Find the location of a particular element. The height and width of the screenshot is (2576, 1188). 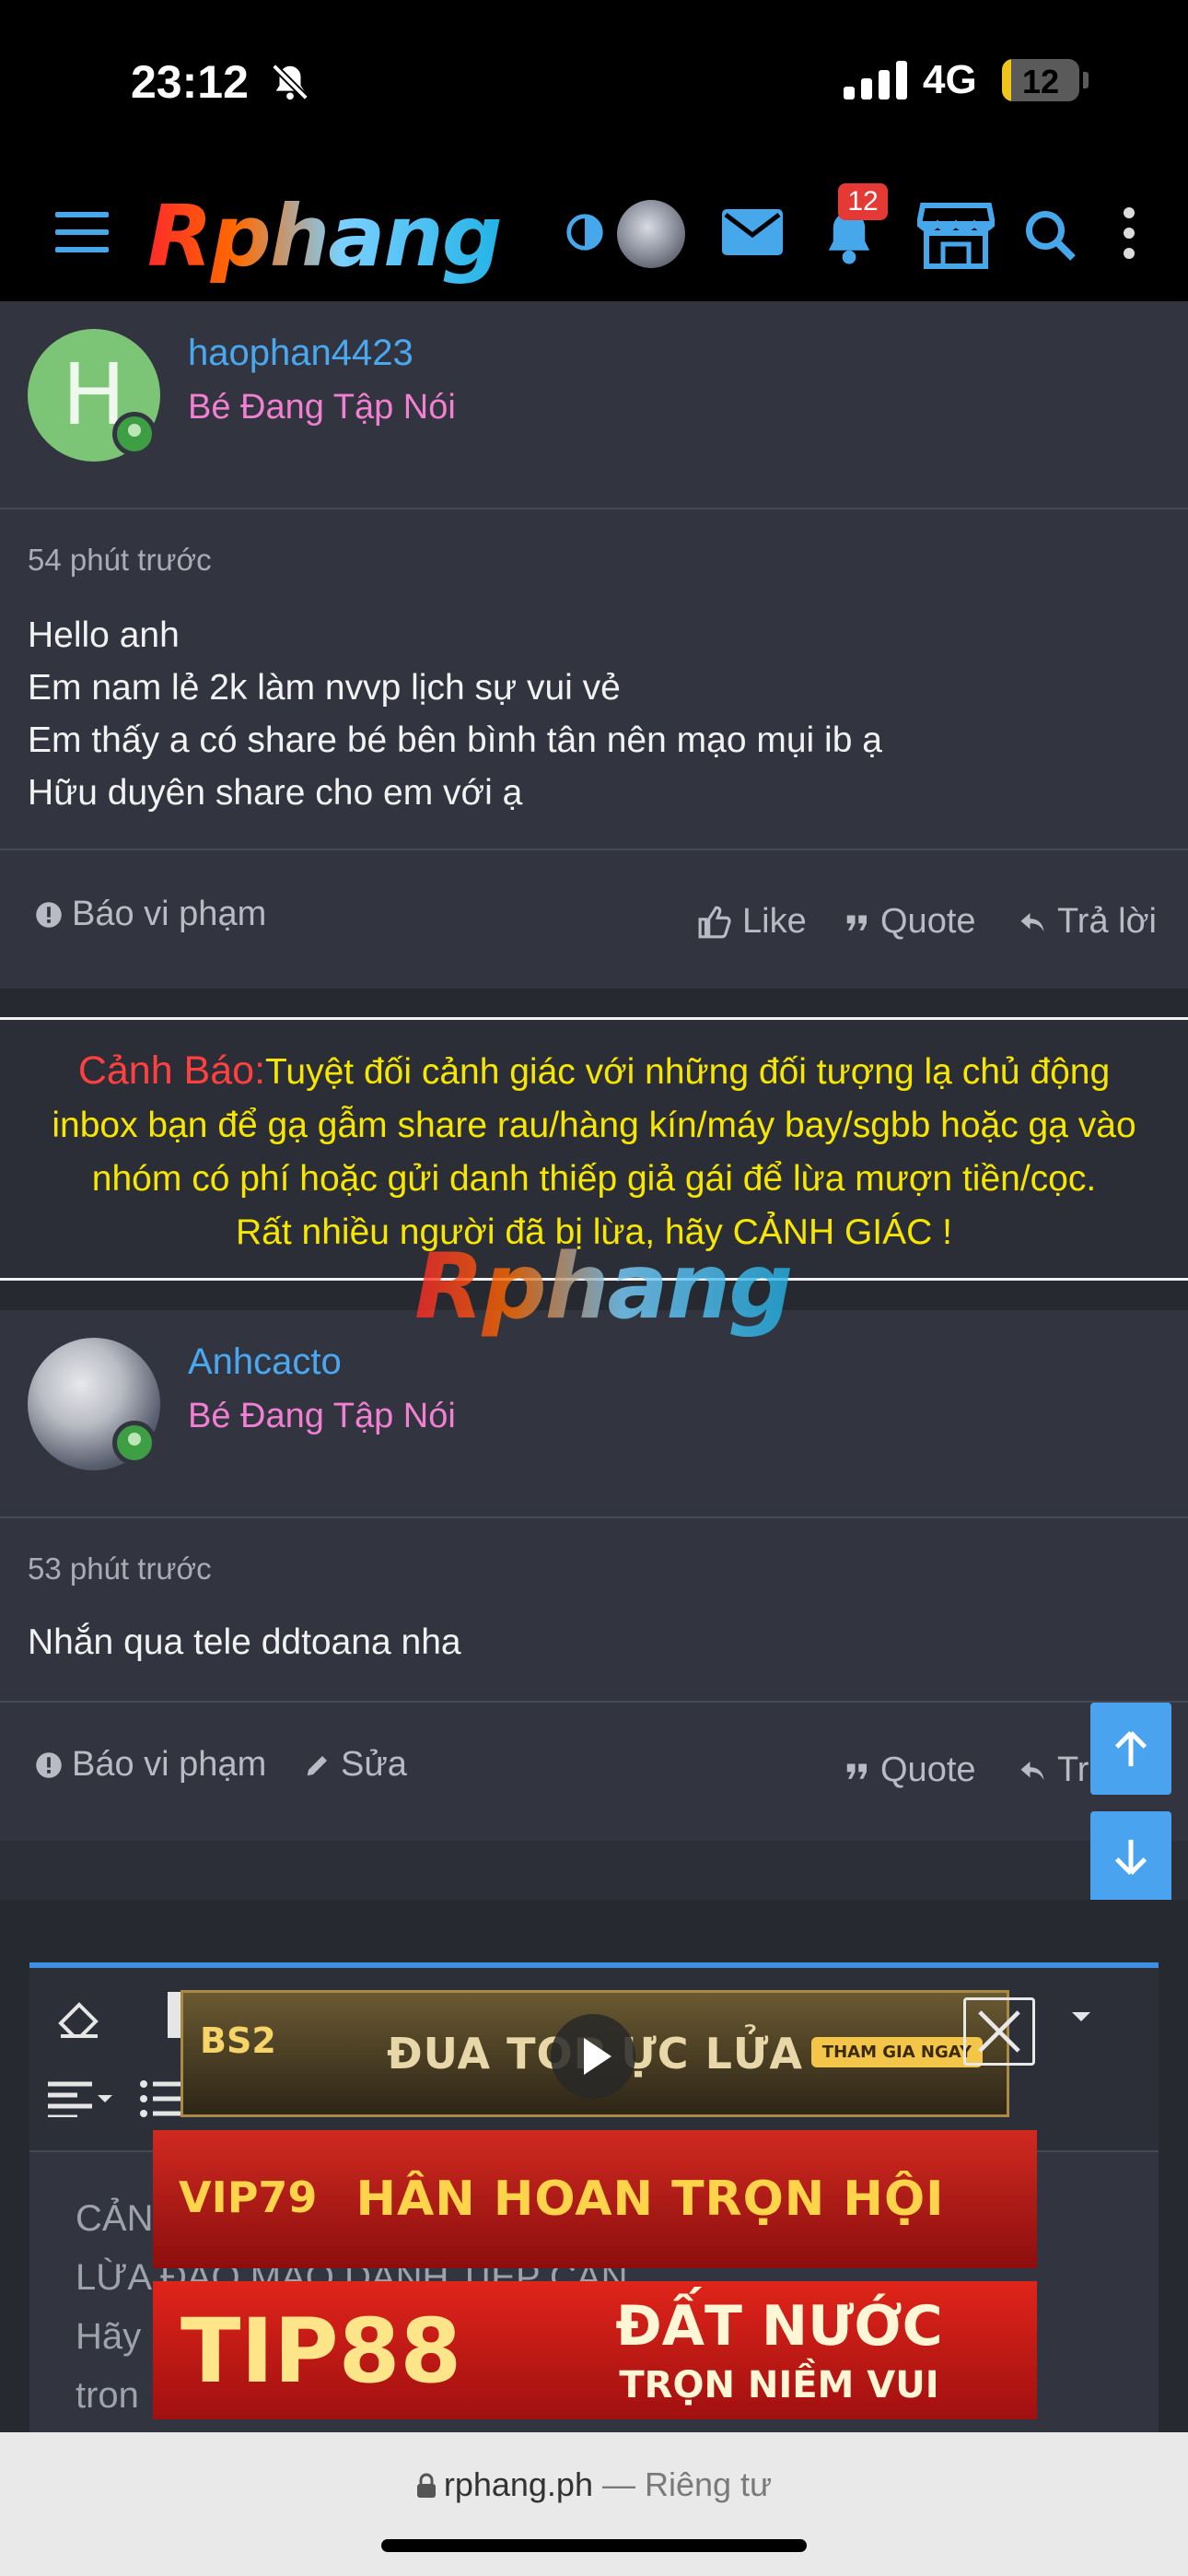

arrow-up-icon is located at coordinates (1130, 1748).